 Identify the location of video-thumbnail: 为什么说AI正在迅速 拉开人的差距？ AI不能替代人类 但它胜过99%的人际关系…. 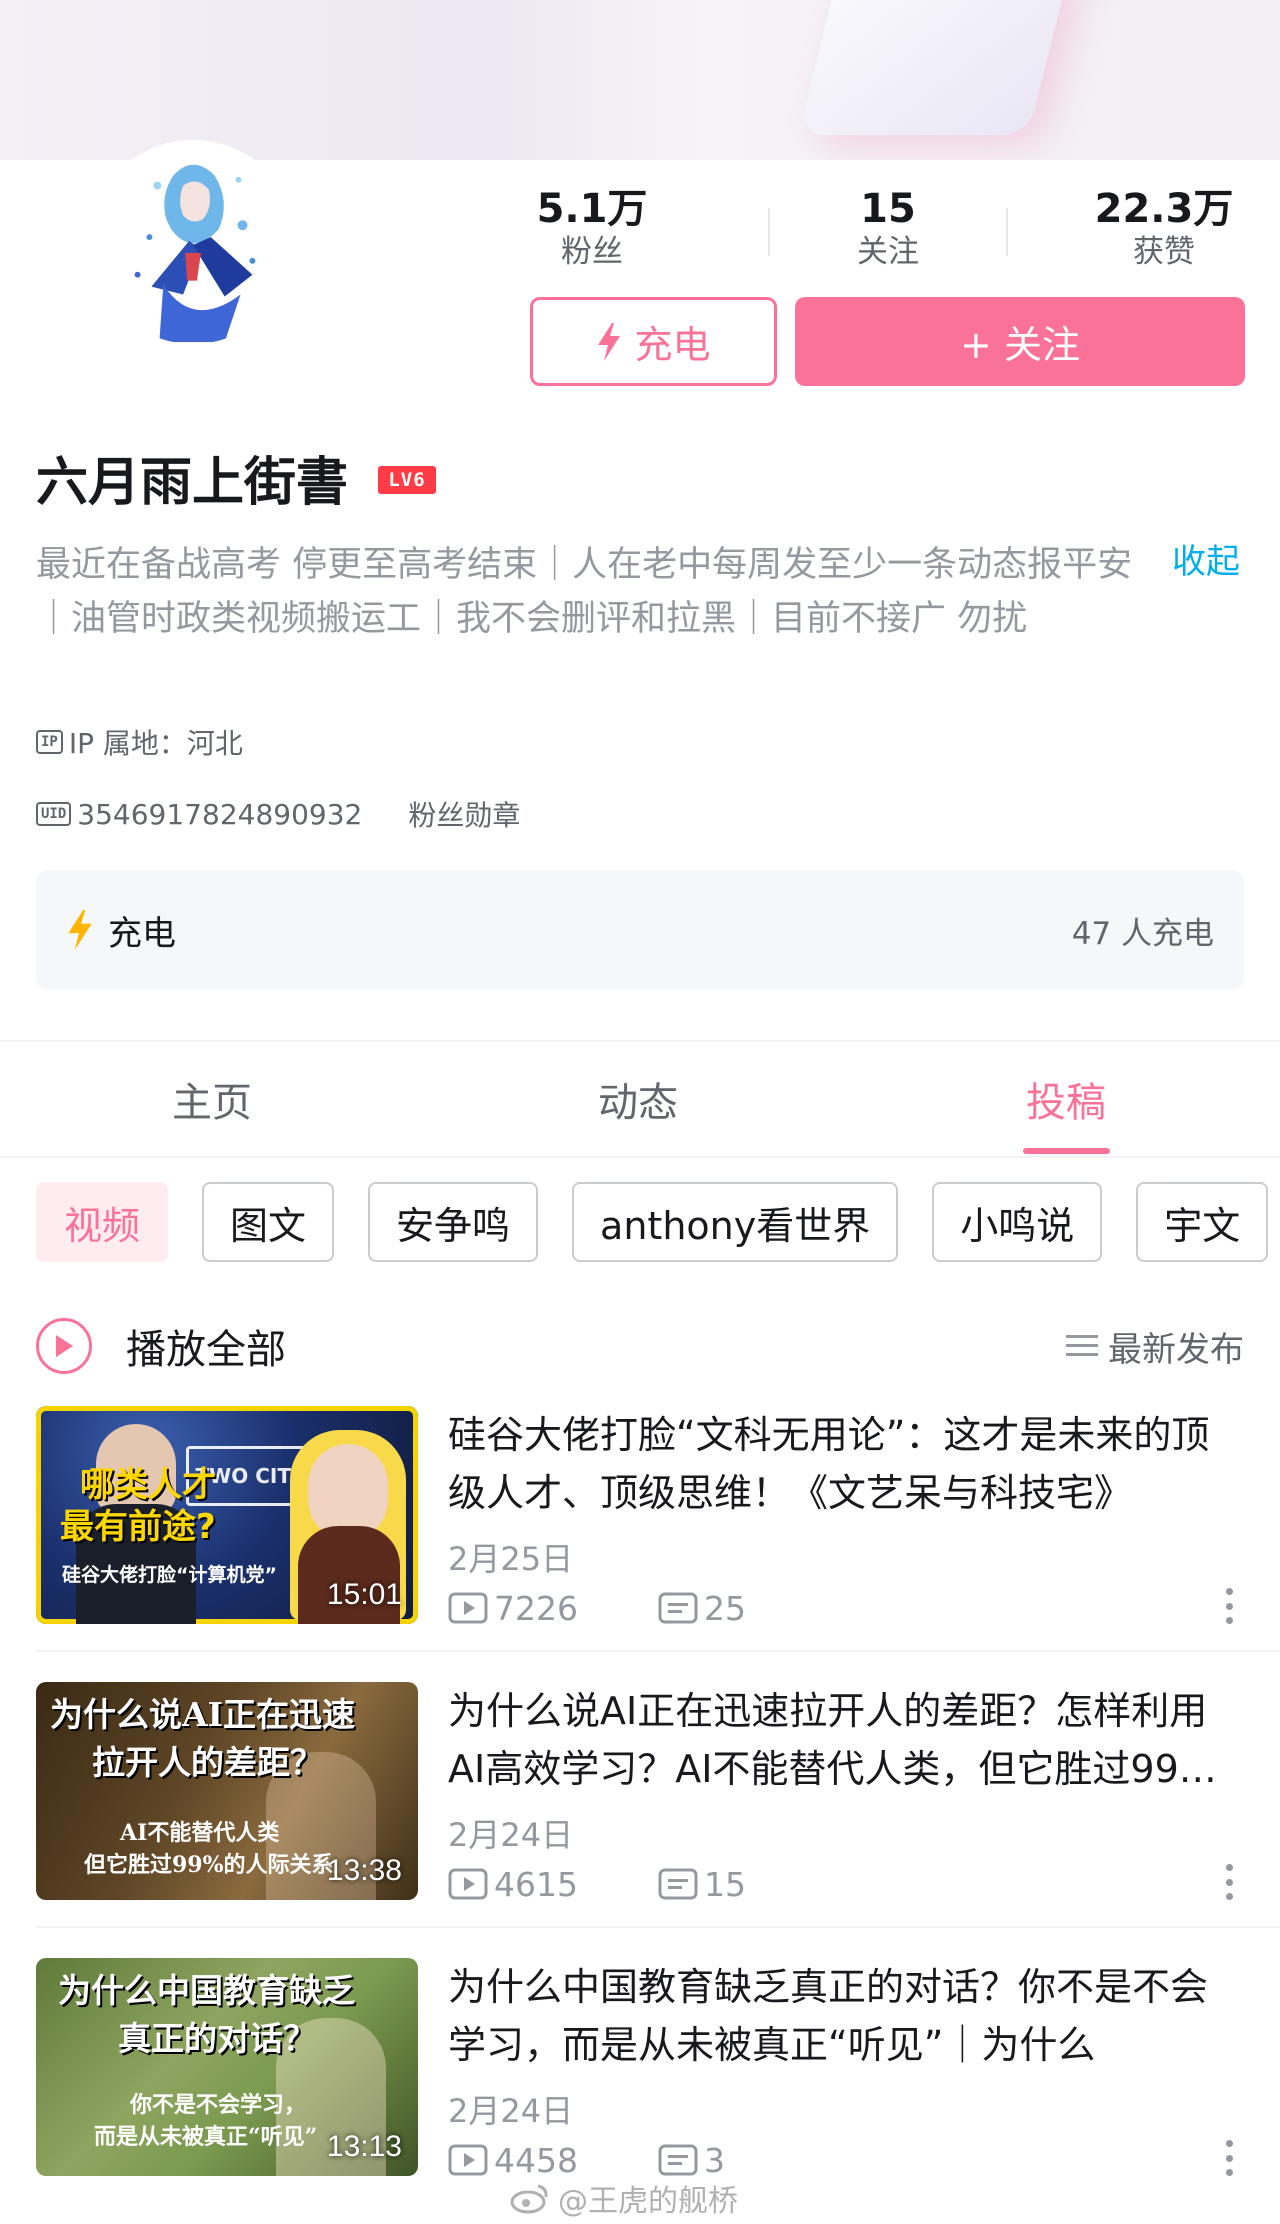
(227, 1791).